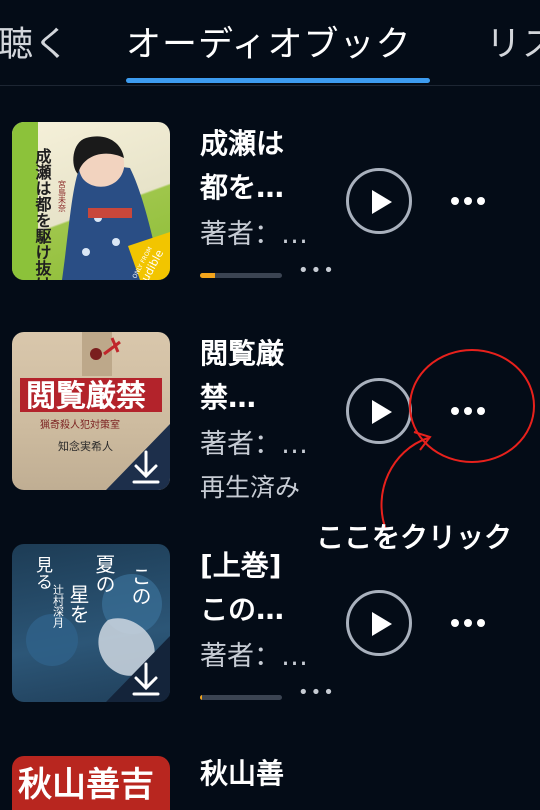  I want to click on active-tab-indicator, so click(278, 80).